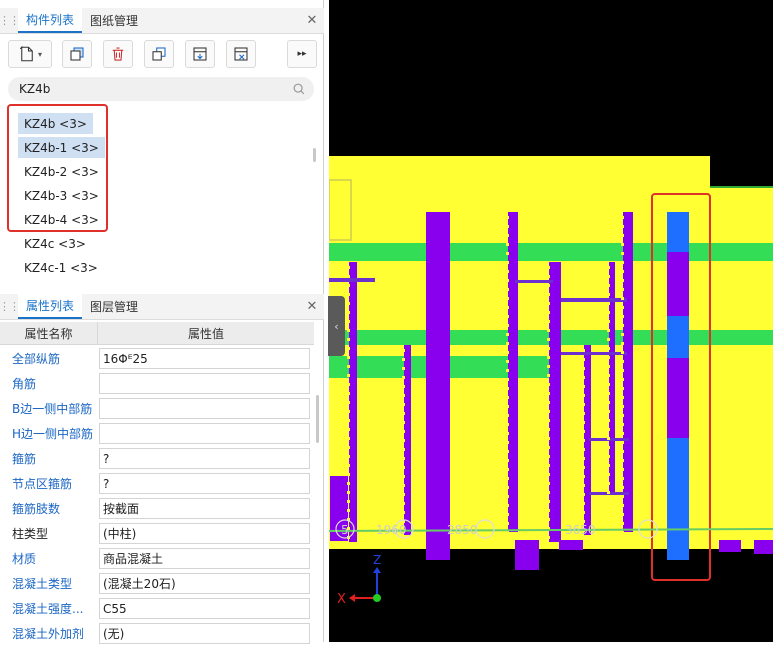 This screenshot has height=646, width=773. Describe the element at coordinates (61, 219) in the screenshot. I see `component-item-kz4b-4: KZ4b-4 <3>` at that location.